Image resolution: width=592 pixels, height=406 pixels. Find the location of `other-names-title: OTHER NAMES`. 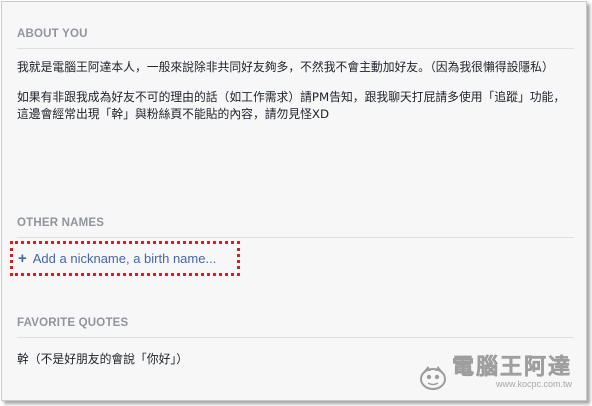

other-names-title: OTHER NAMES is located at coordinates (295, 227).